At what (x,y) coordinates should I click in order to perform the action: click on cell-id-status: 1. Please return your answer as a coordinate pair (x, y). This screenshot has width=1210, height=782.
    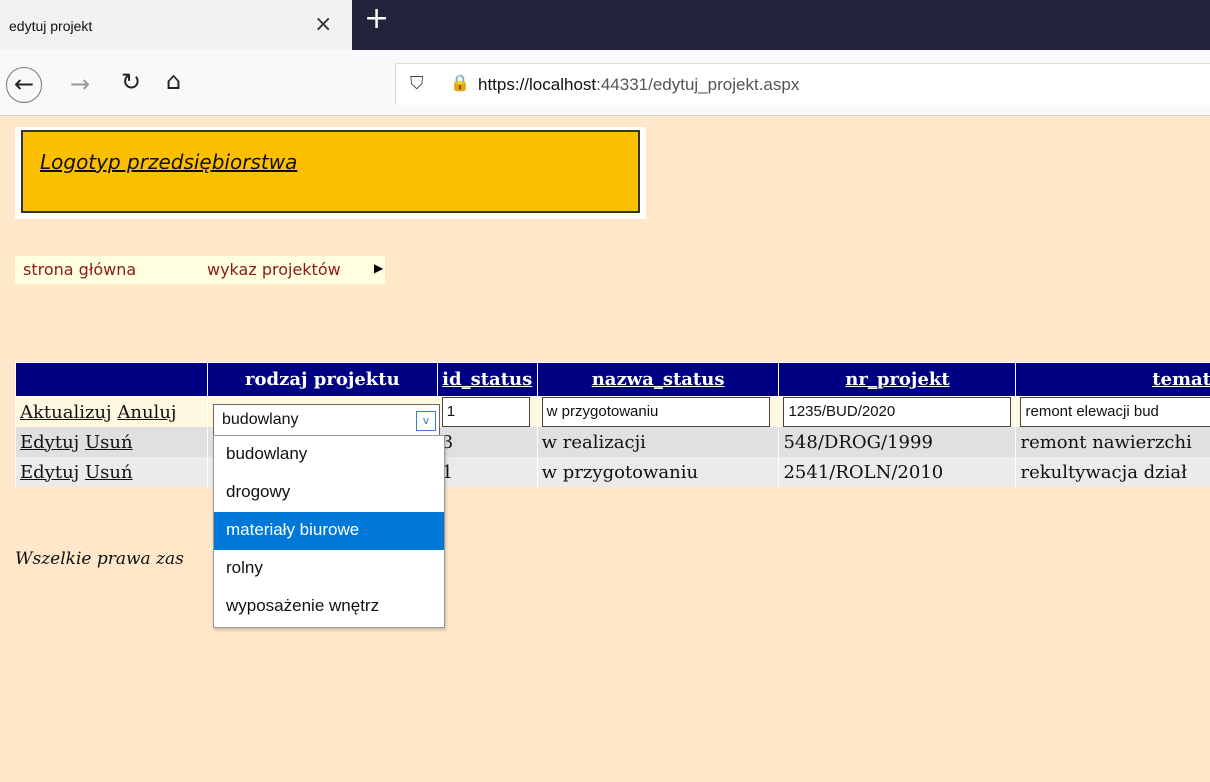
    Looking at the image, I should click on (487, 472).